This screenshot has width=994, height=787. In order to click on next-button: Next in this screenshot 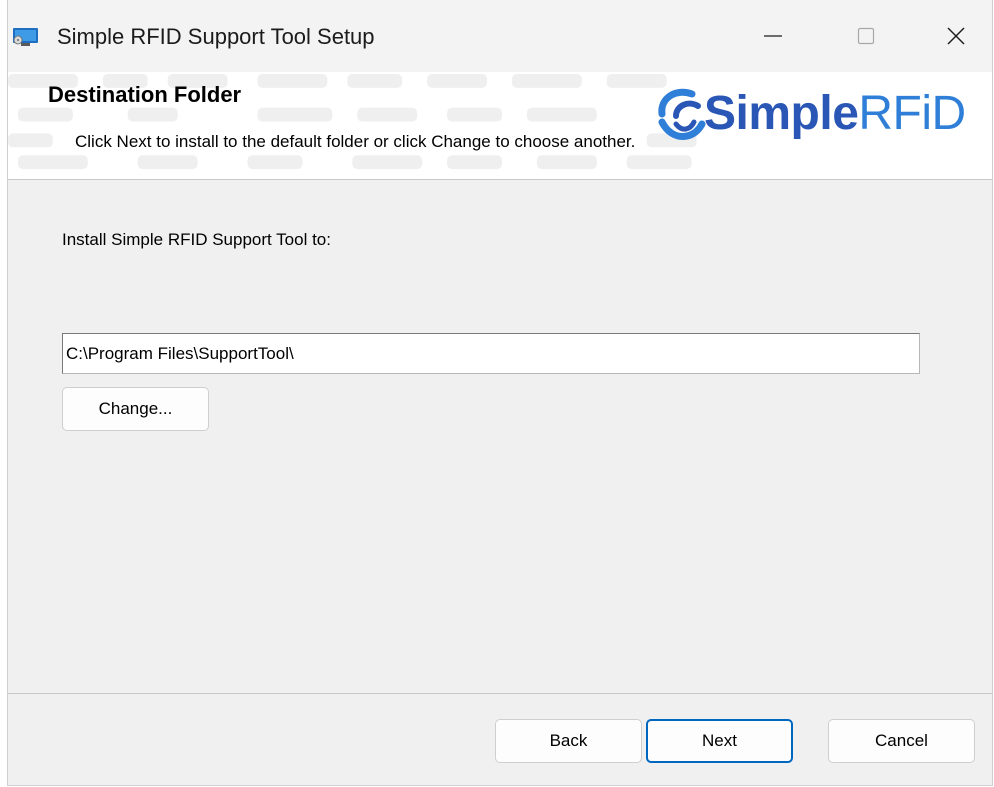, I will do `click(719, 741)`.